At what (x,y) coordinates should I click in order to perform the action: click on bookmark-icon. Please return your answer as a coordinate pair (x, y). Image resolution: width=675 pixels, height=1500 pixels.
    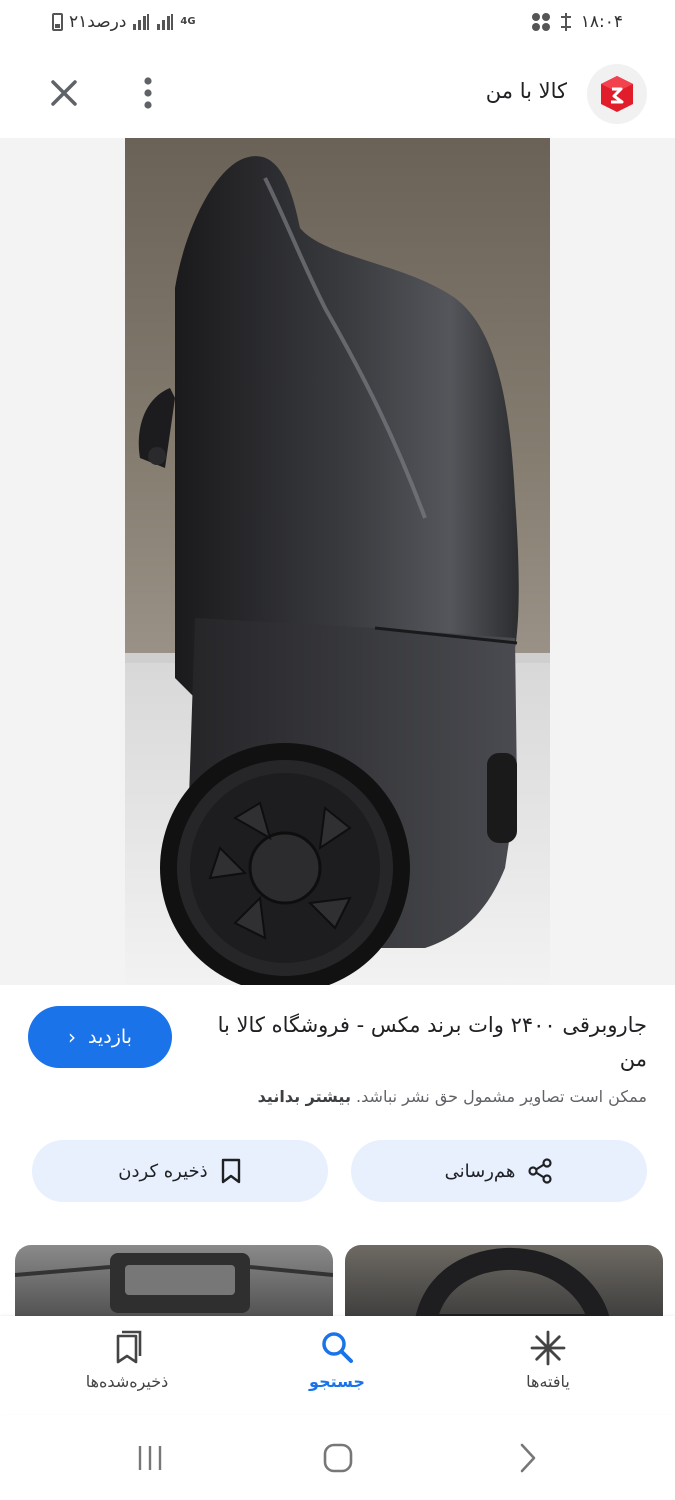
    Looking at the image, I should click on (230, 1171).